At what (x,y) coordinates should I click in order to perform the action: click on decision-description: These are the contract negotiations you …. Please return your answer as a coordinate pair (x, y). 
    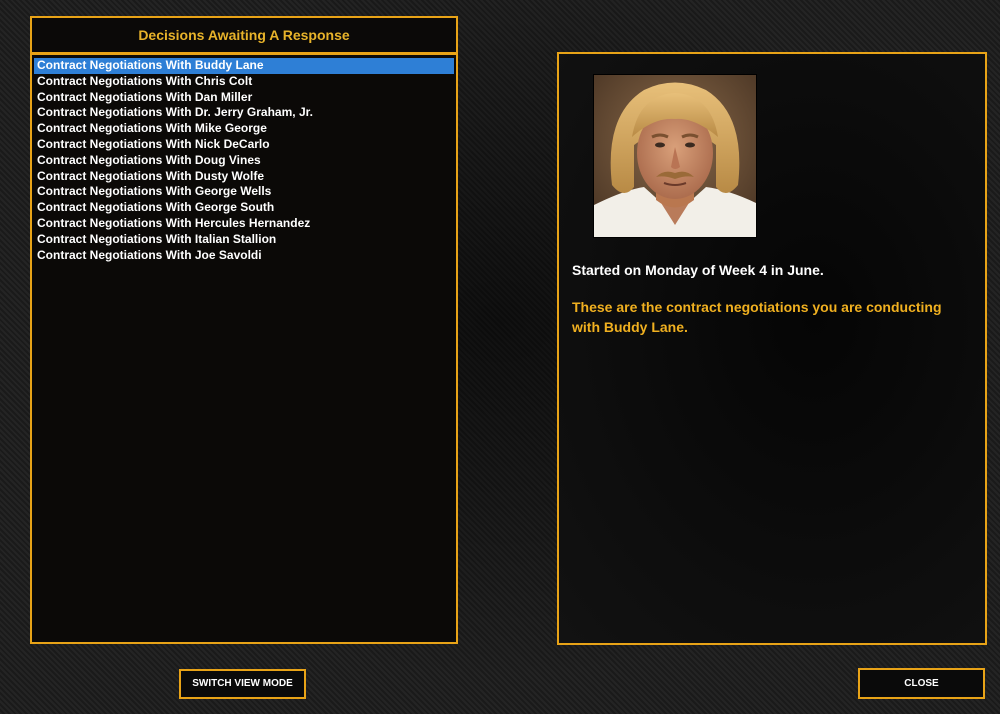
    Looking at the image, I should click on (757, 317).